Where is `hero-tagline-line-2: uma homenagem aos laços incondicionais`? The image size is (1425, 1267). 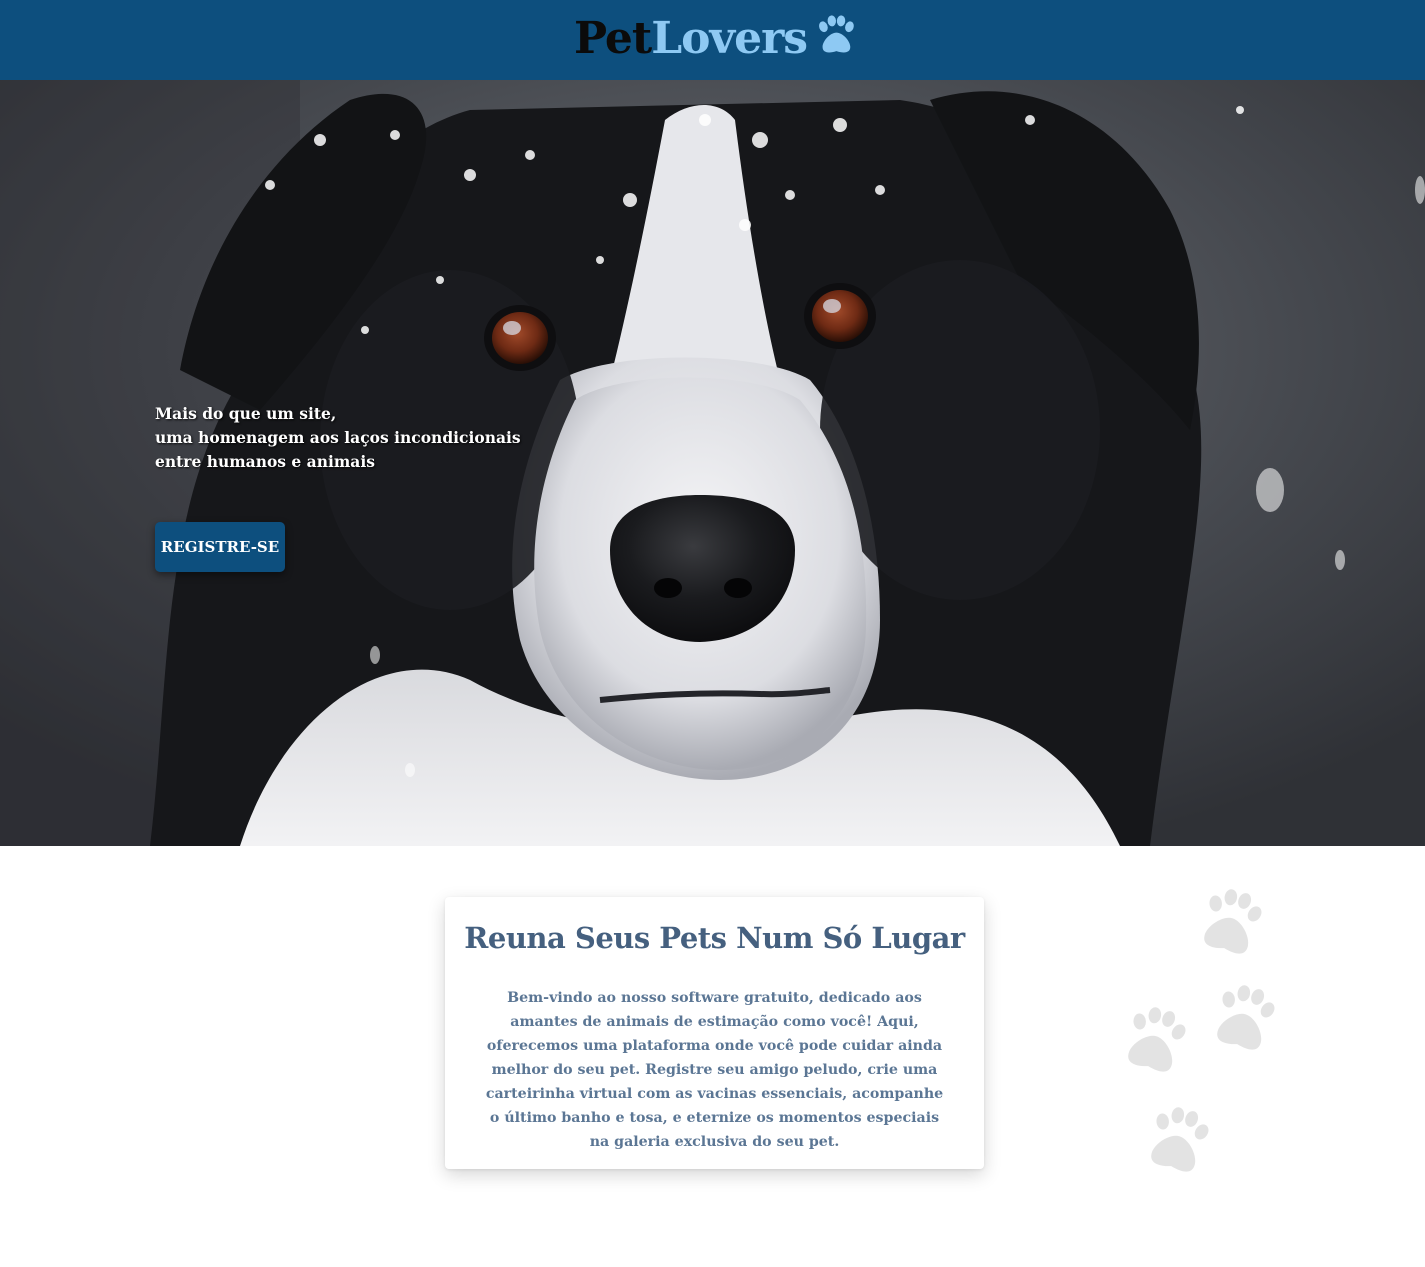
hero-tagline-line-2: uma homenagem aos laços incondicionais is located at coordinates (338, 437).